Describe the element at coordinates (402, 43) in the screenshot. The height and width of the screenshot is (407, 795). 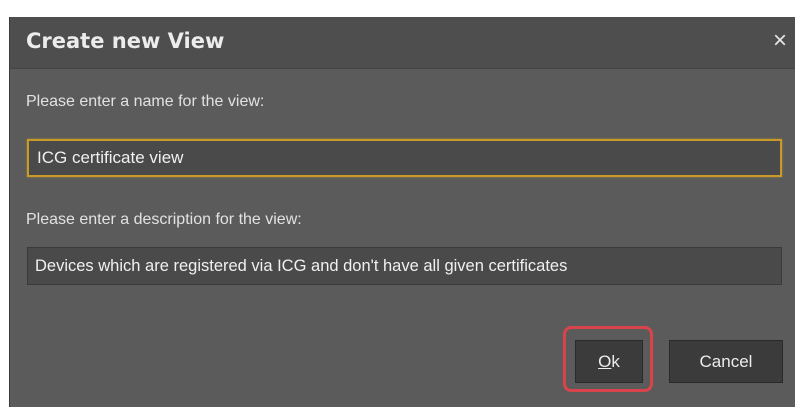
I see `dialog-title-bar: Create new View ×` at that location.